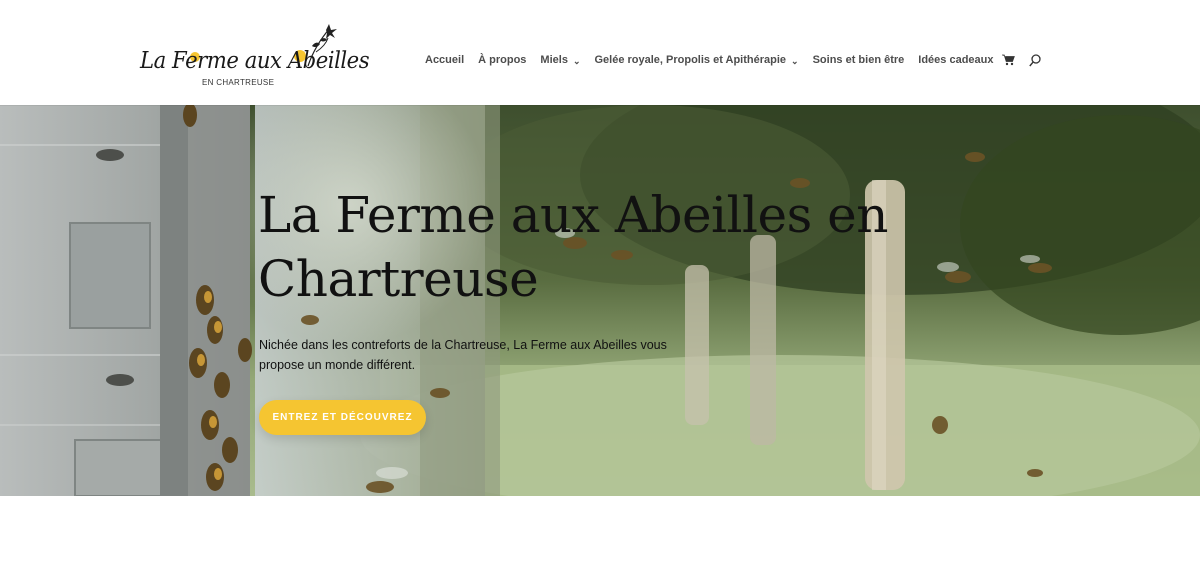 This screenshot has height=566, width=1200. I want to click on nav-item-soins: Soins et bien être, so click(859, 60).